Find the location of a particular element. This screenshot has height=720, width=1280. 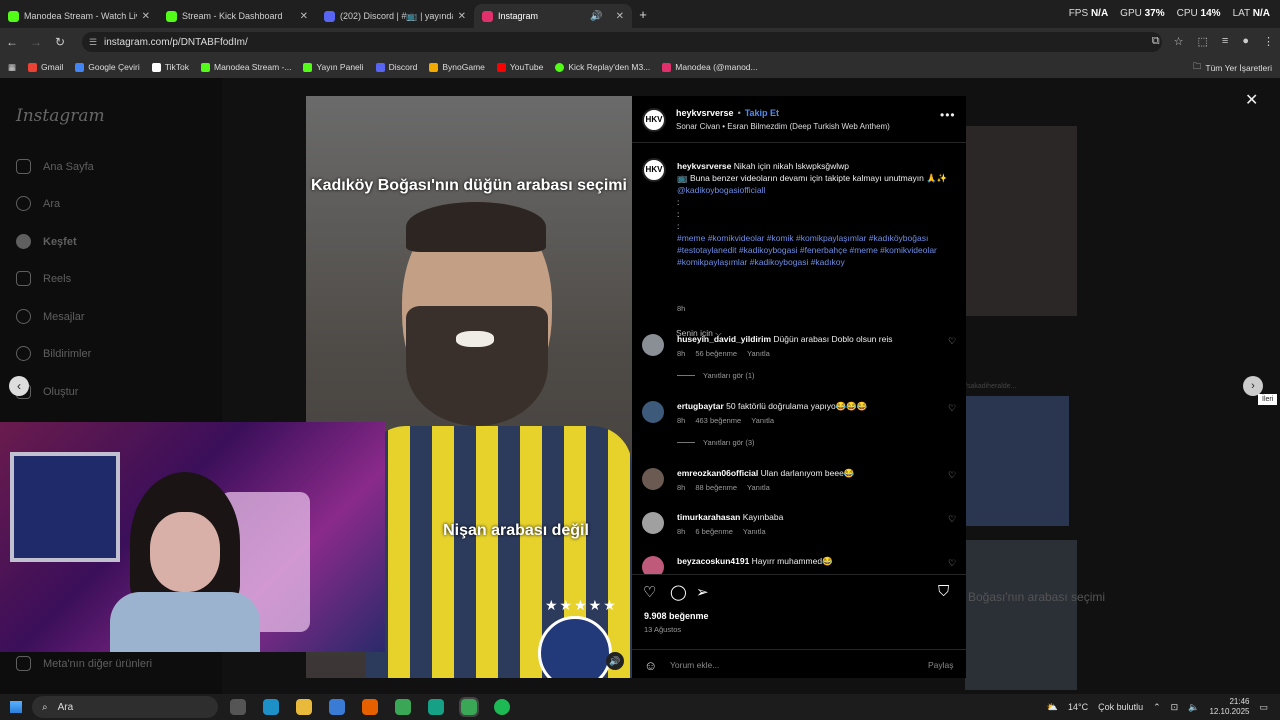

sidebar-item-messages: Mesajlar is located at coordinates (50, 316).